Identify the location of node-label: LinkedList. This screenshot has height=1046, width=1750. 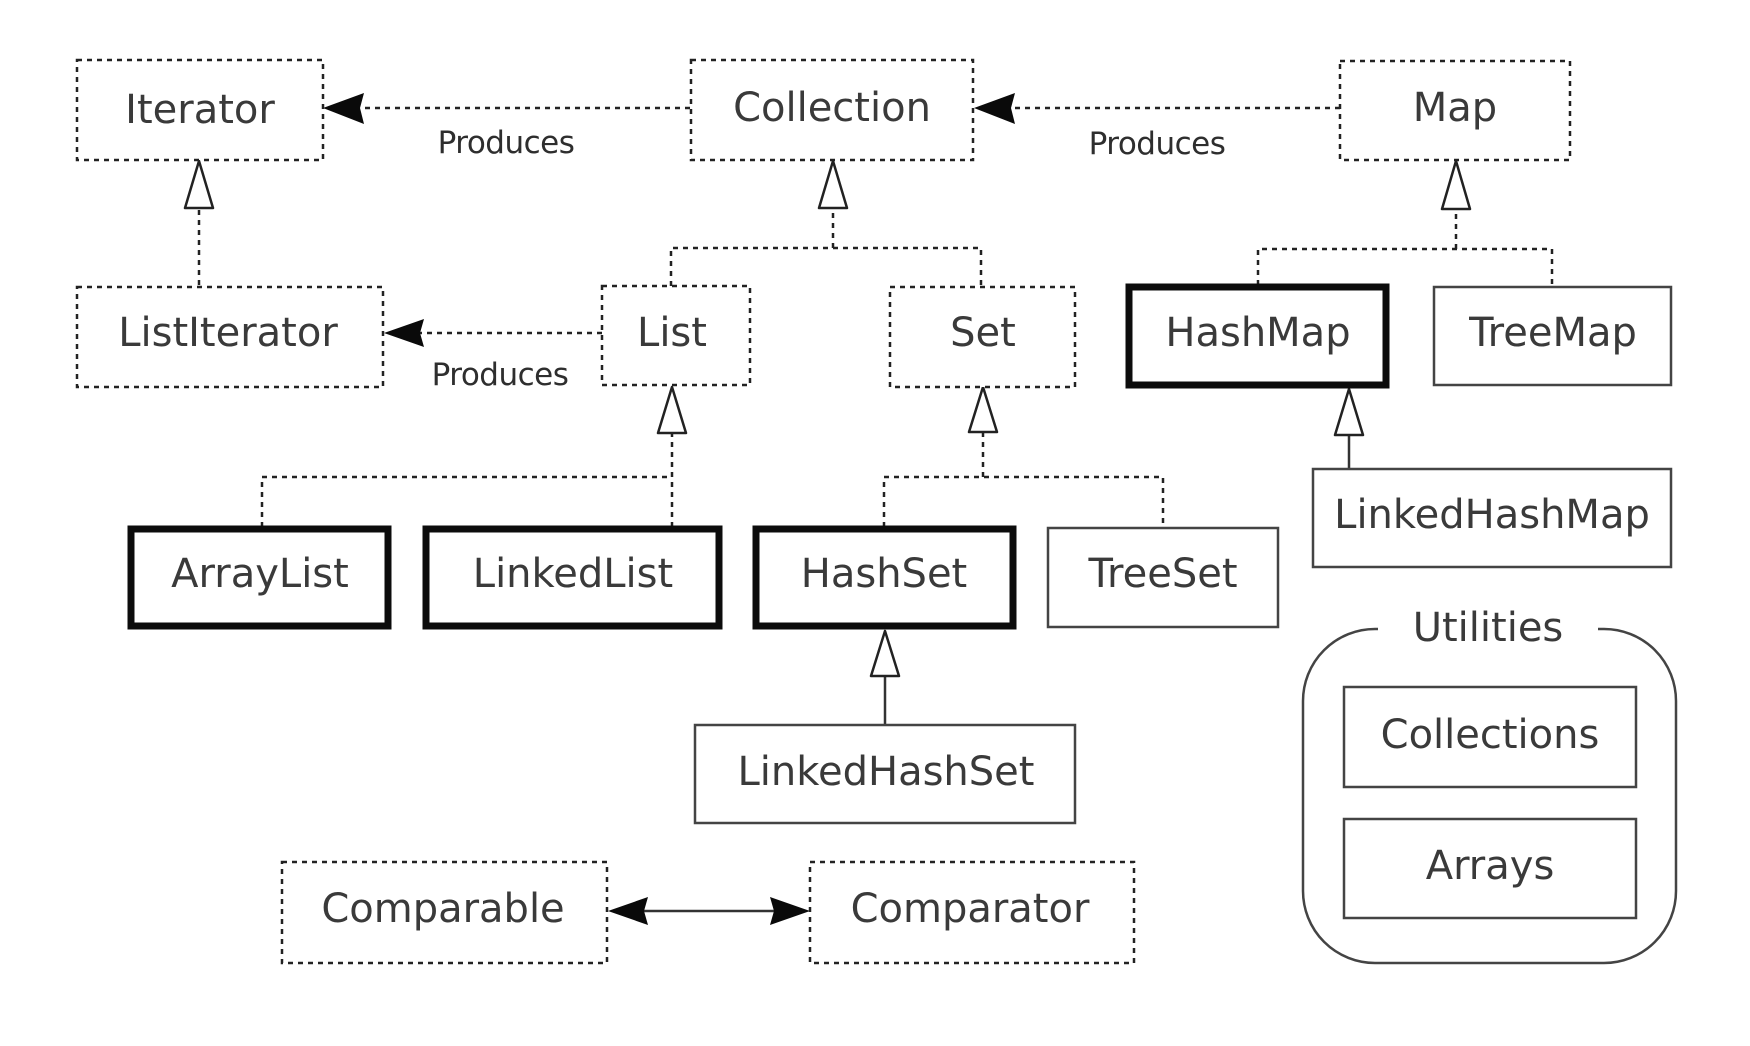
(573, 574).